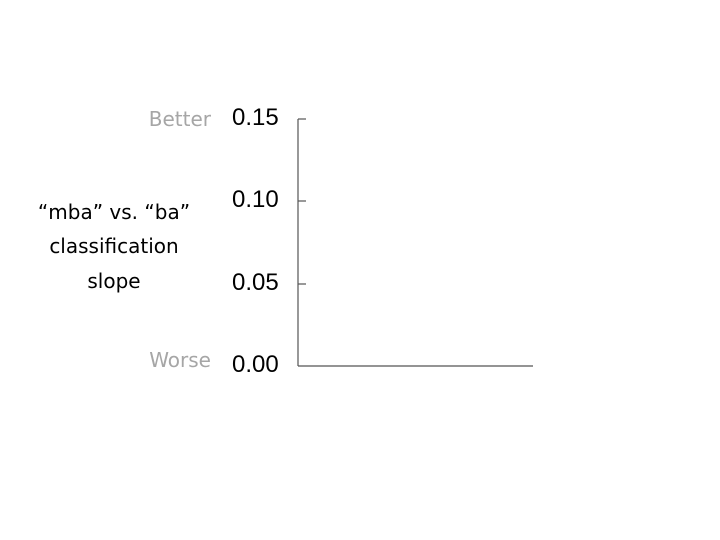 The height and width of the screenshot is (540, 720). I want to click on worse-label: Worse, so click(180, 360).